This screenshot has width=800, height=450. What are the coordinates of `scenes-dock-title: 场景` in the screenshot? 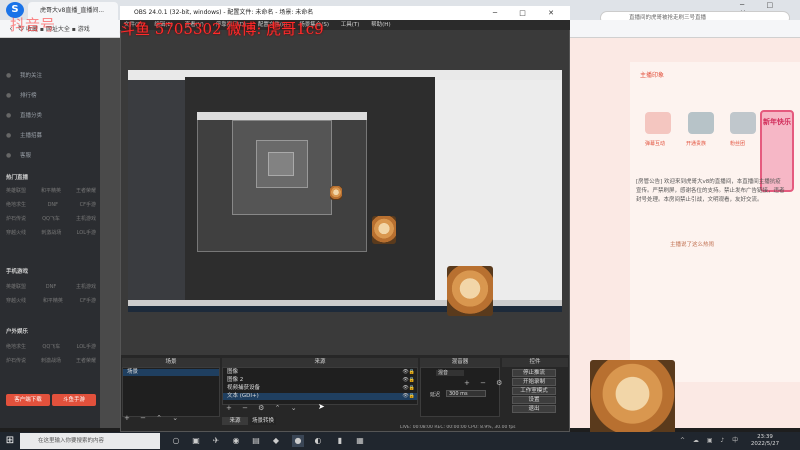 It's located at (171, 362).